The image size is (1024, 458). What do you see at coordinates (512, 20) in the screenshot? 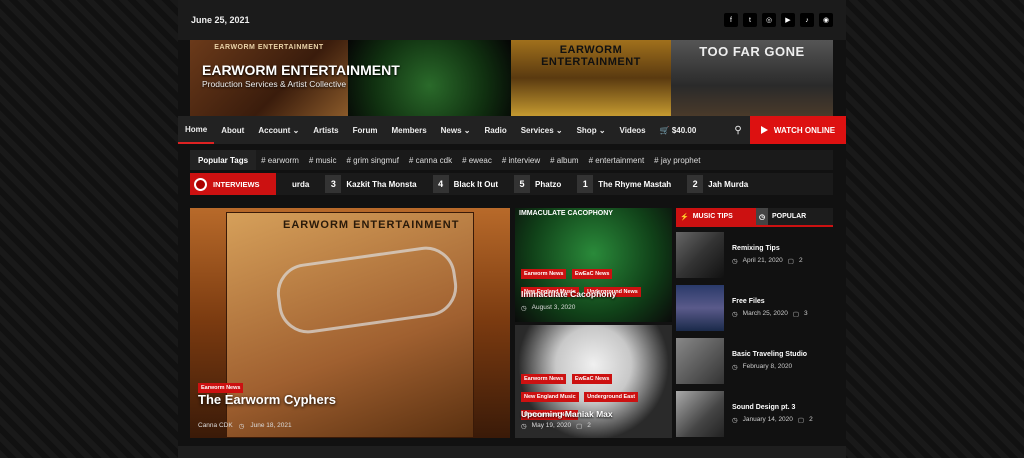
I see `top-bar: June 25, 2021 f t ◎ ▶ ♪ ◉` at bounding box center [512, 20].